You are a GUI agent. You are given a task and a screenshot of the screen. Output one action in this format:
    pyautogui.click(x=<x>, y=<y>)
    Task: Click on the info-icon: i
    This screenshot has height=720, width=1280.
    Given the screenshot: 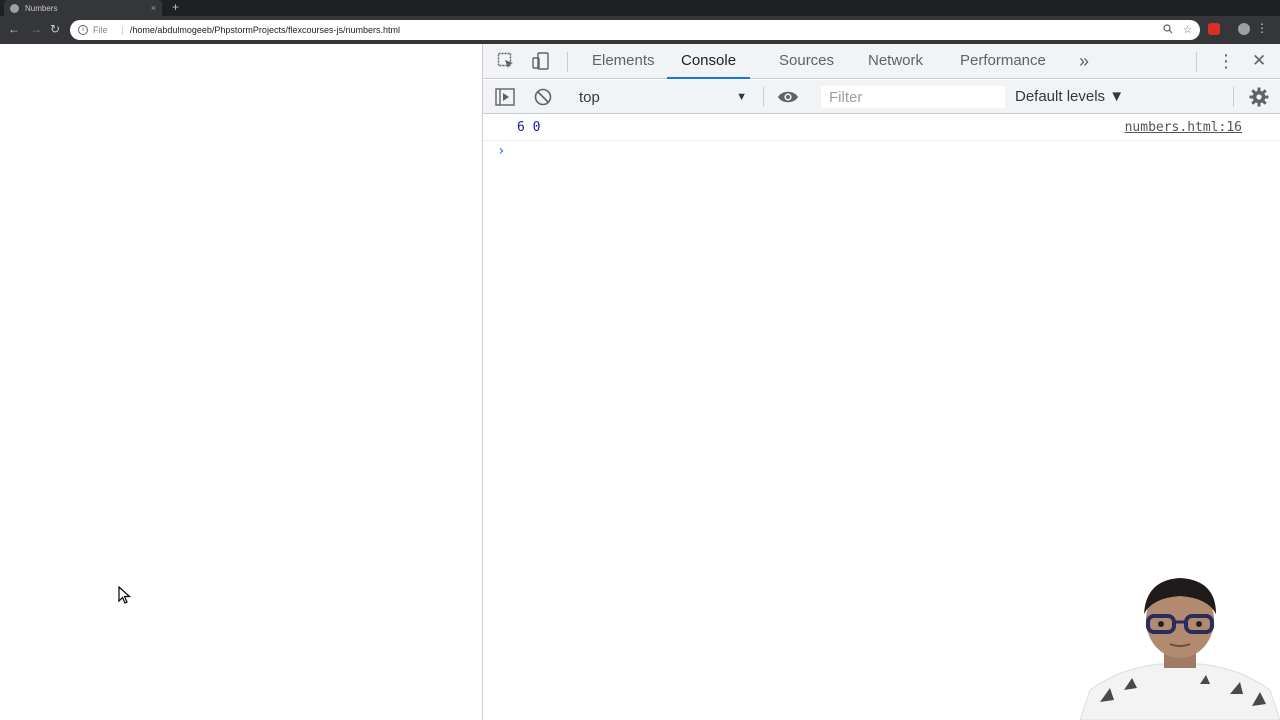 What is the action you would take?
    pyautogui.click(x=83, y=30)
    